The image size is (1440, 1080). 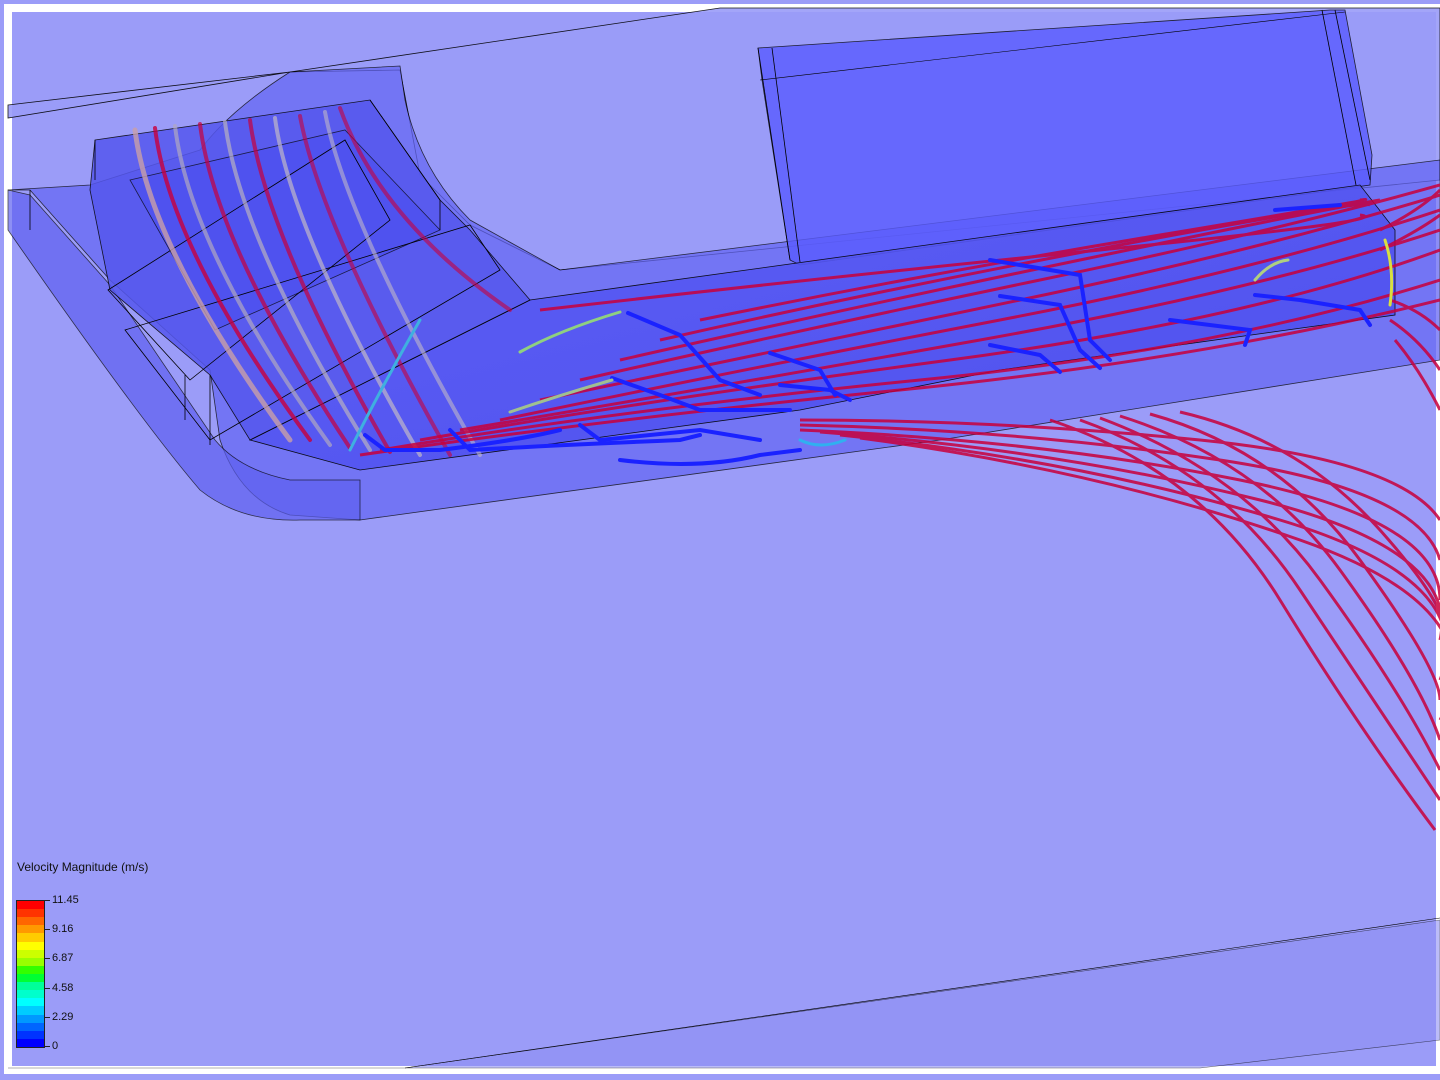 What do you see at coordinates (63, 929) in the screenshot?
I see `legend-tick-label: 9.16` at bounding box center [63, 929].